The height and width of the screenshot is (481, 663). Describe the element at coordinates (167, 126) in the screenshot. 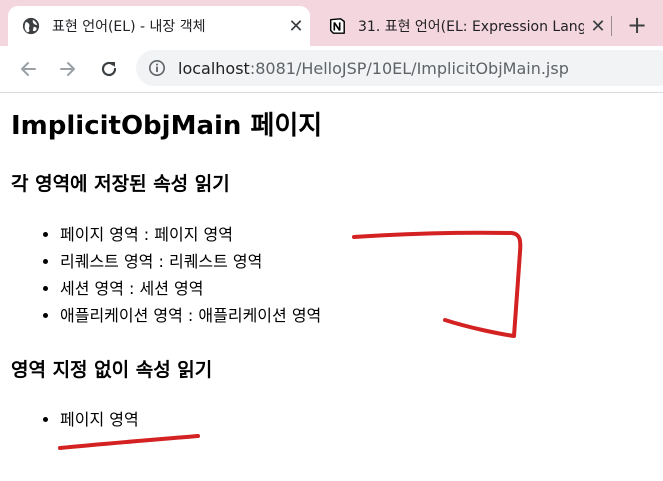

I see `page-title: ImplicitObjMain 페이지` at that location.